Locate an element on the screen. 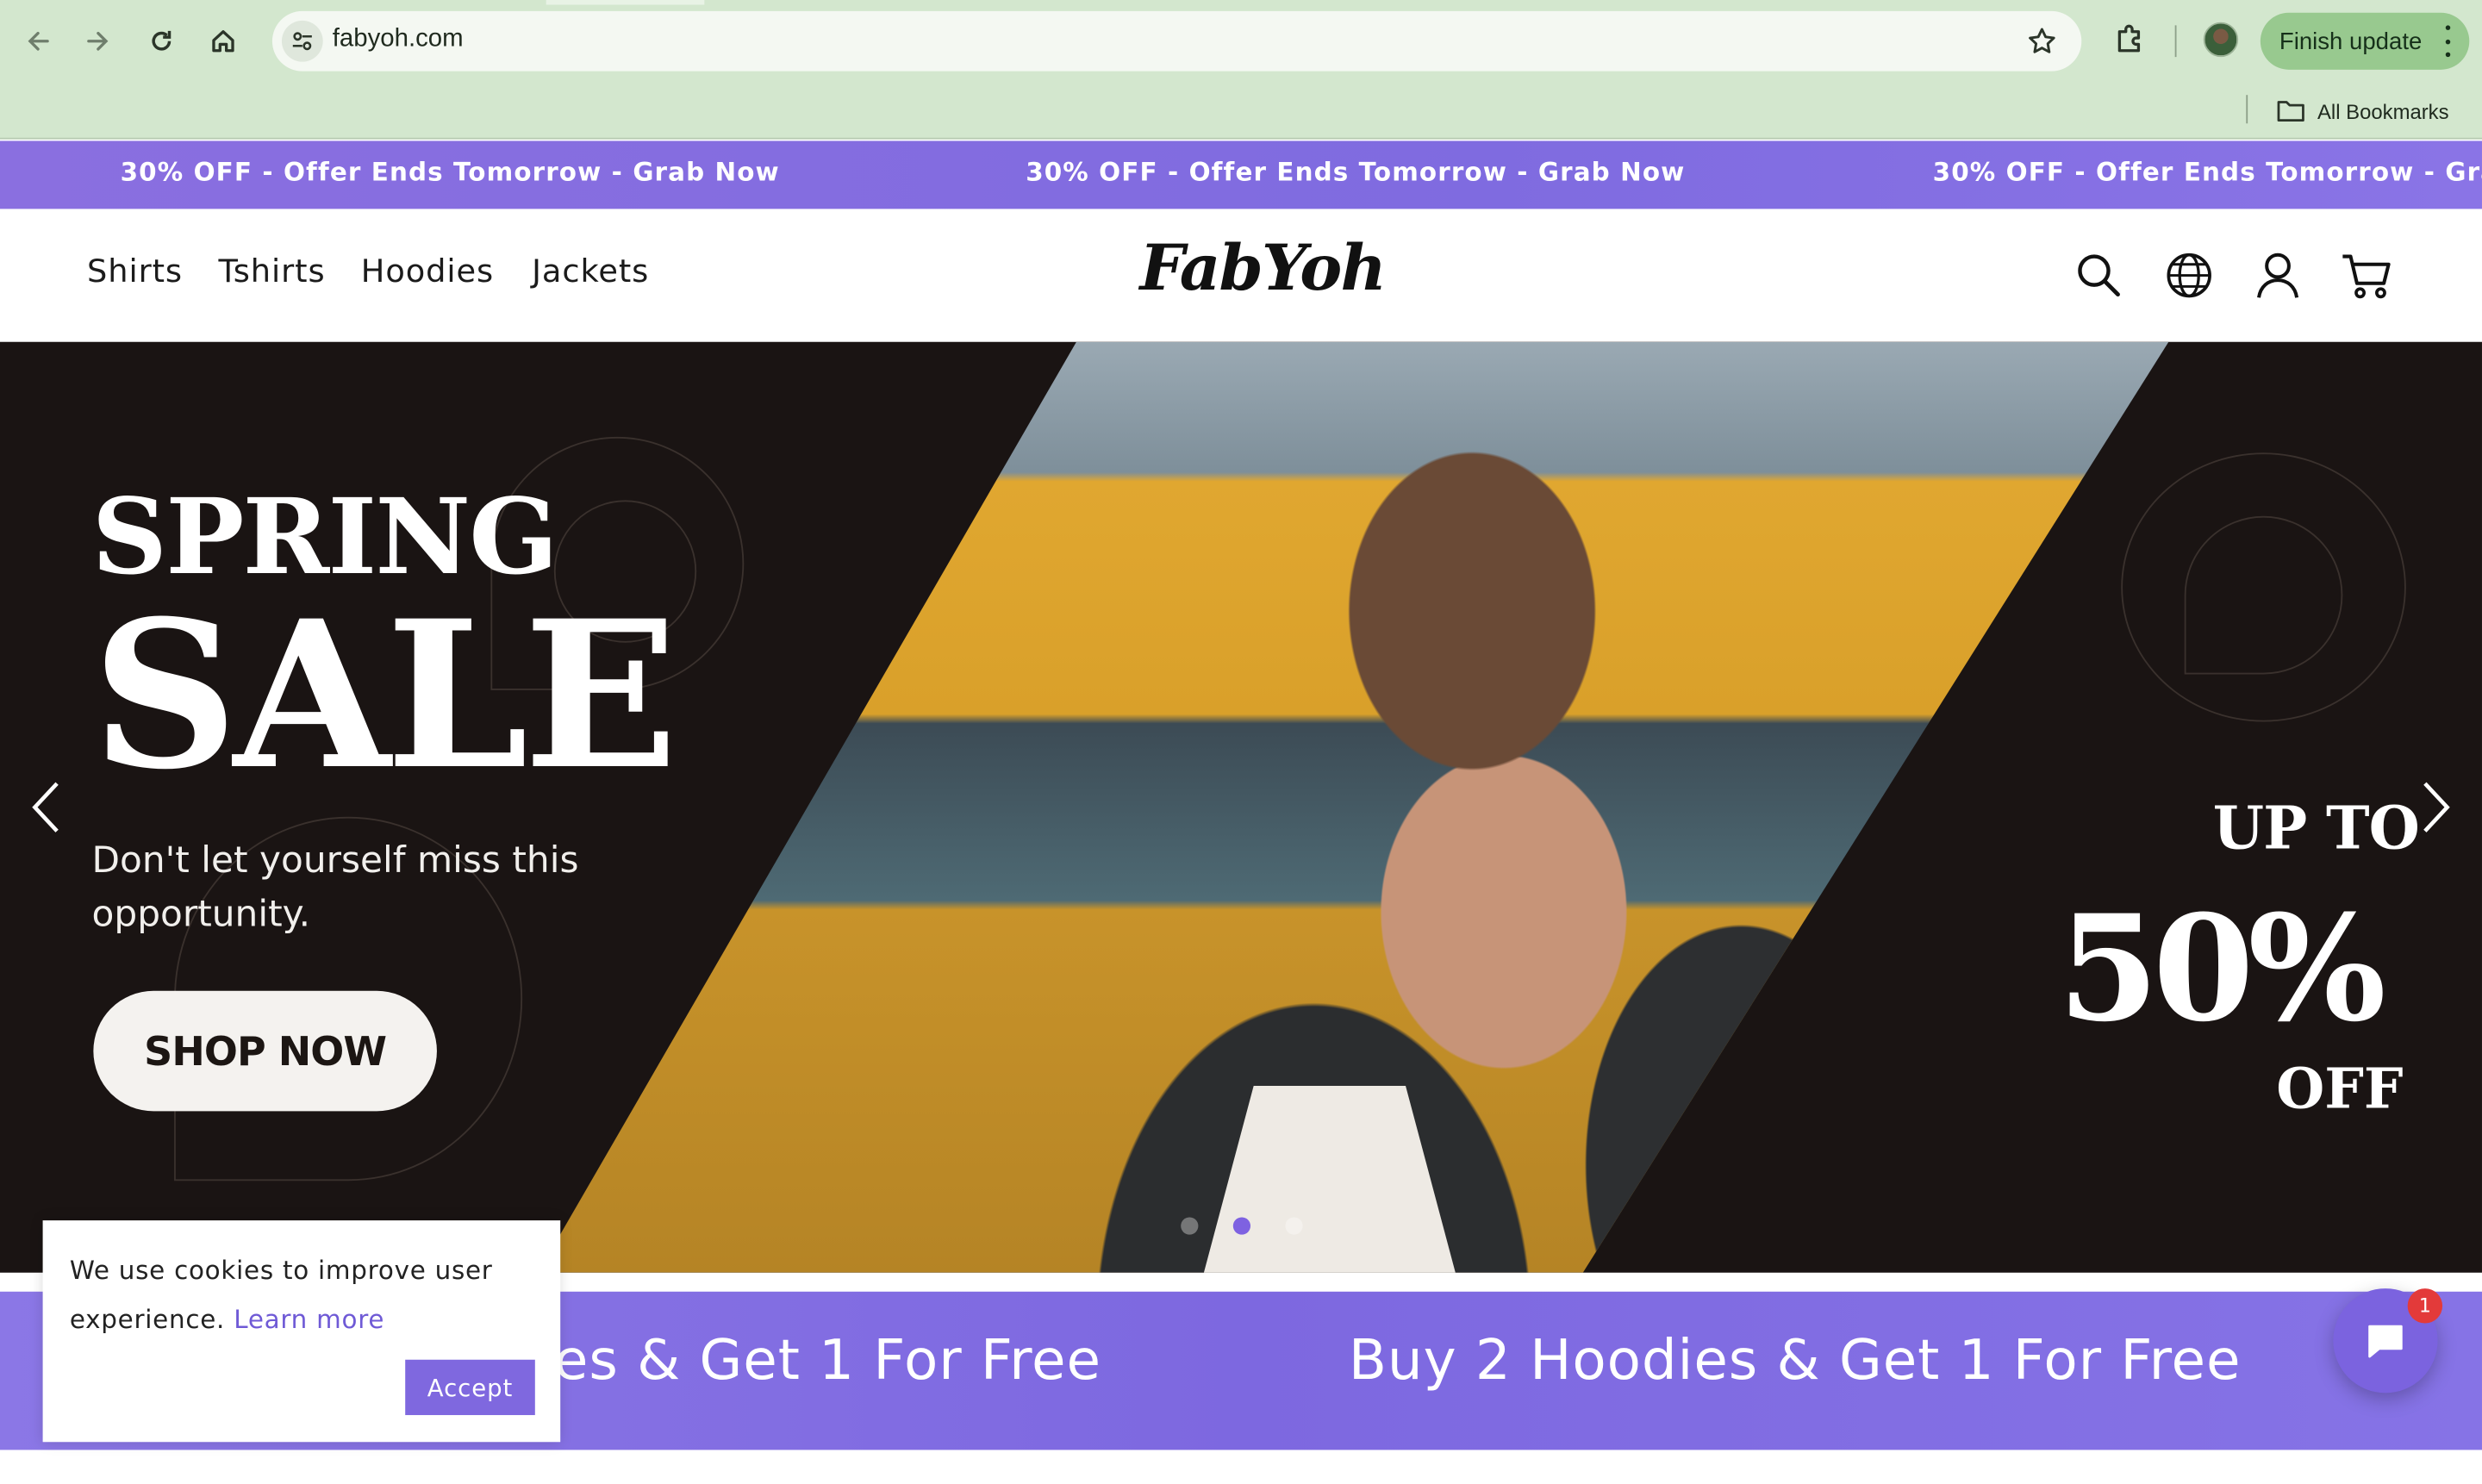 The width and height of the screenshot is (2482, 1484). carousel-prev-button is located at coordinates (46, 807).